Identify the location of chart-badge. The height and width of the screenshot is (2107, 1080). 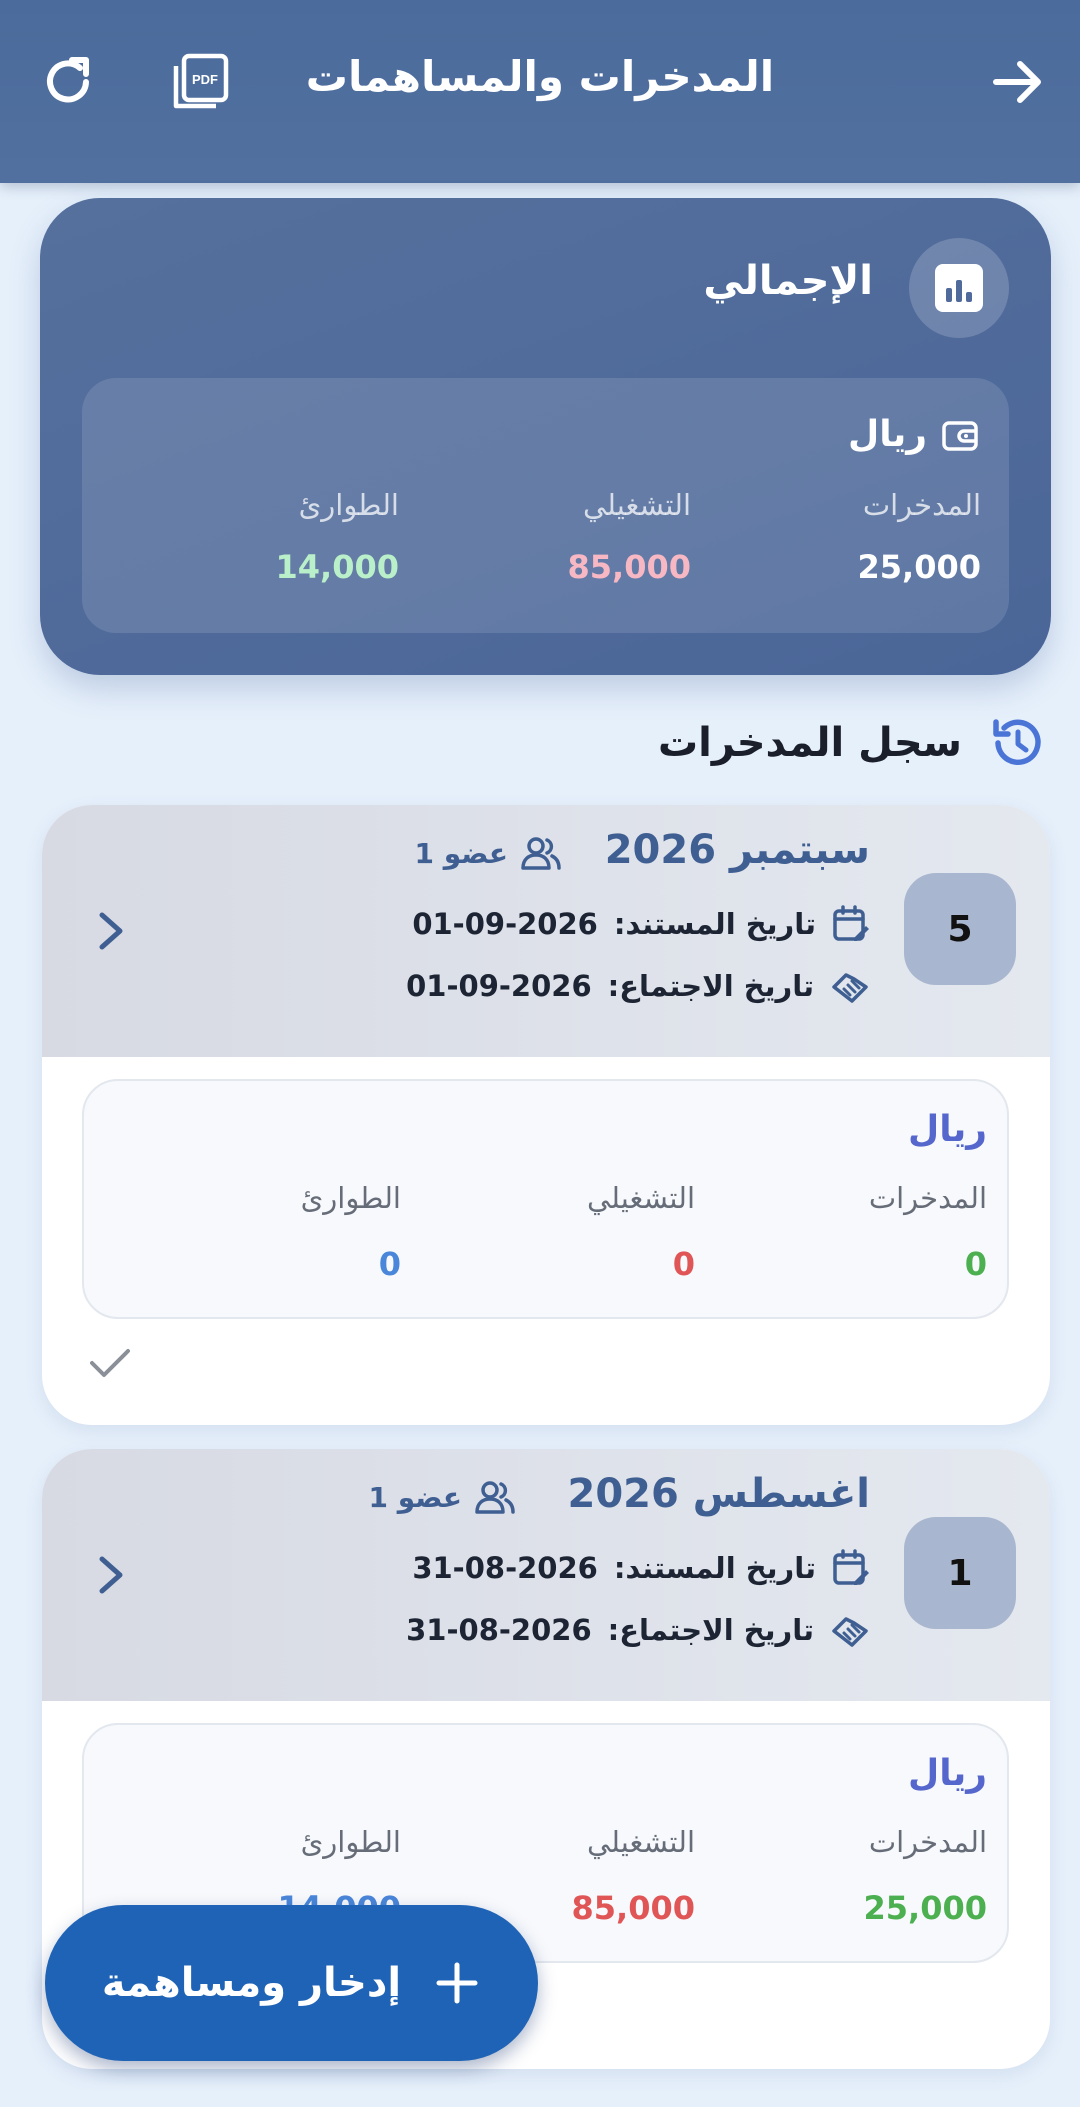
(959, 288).